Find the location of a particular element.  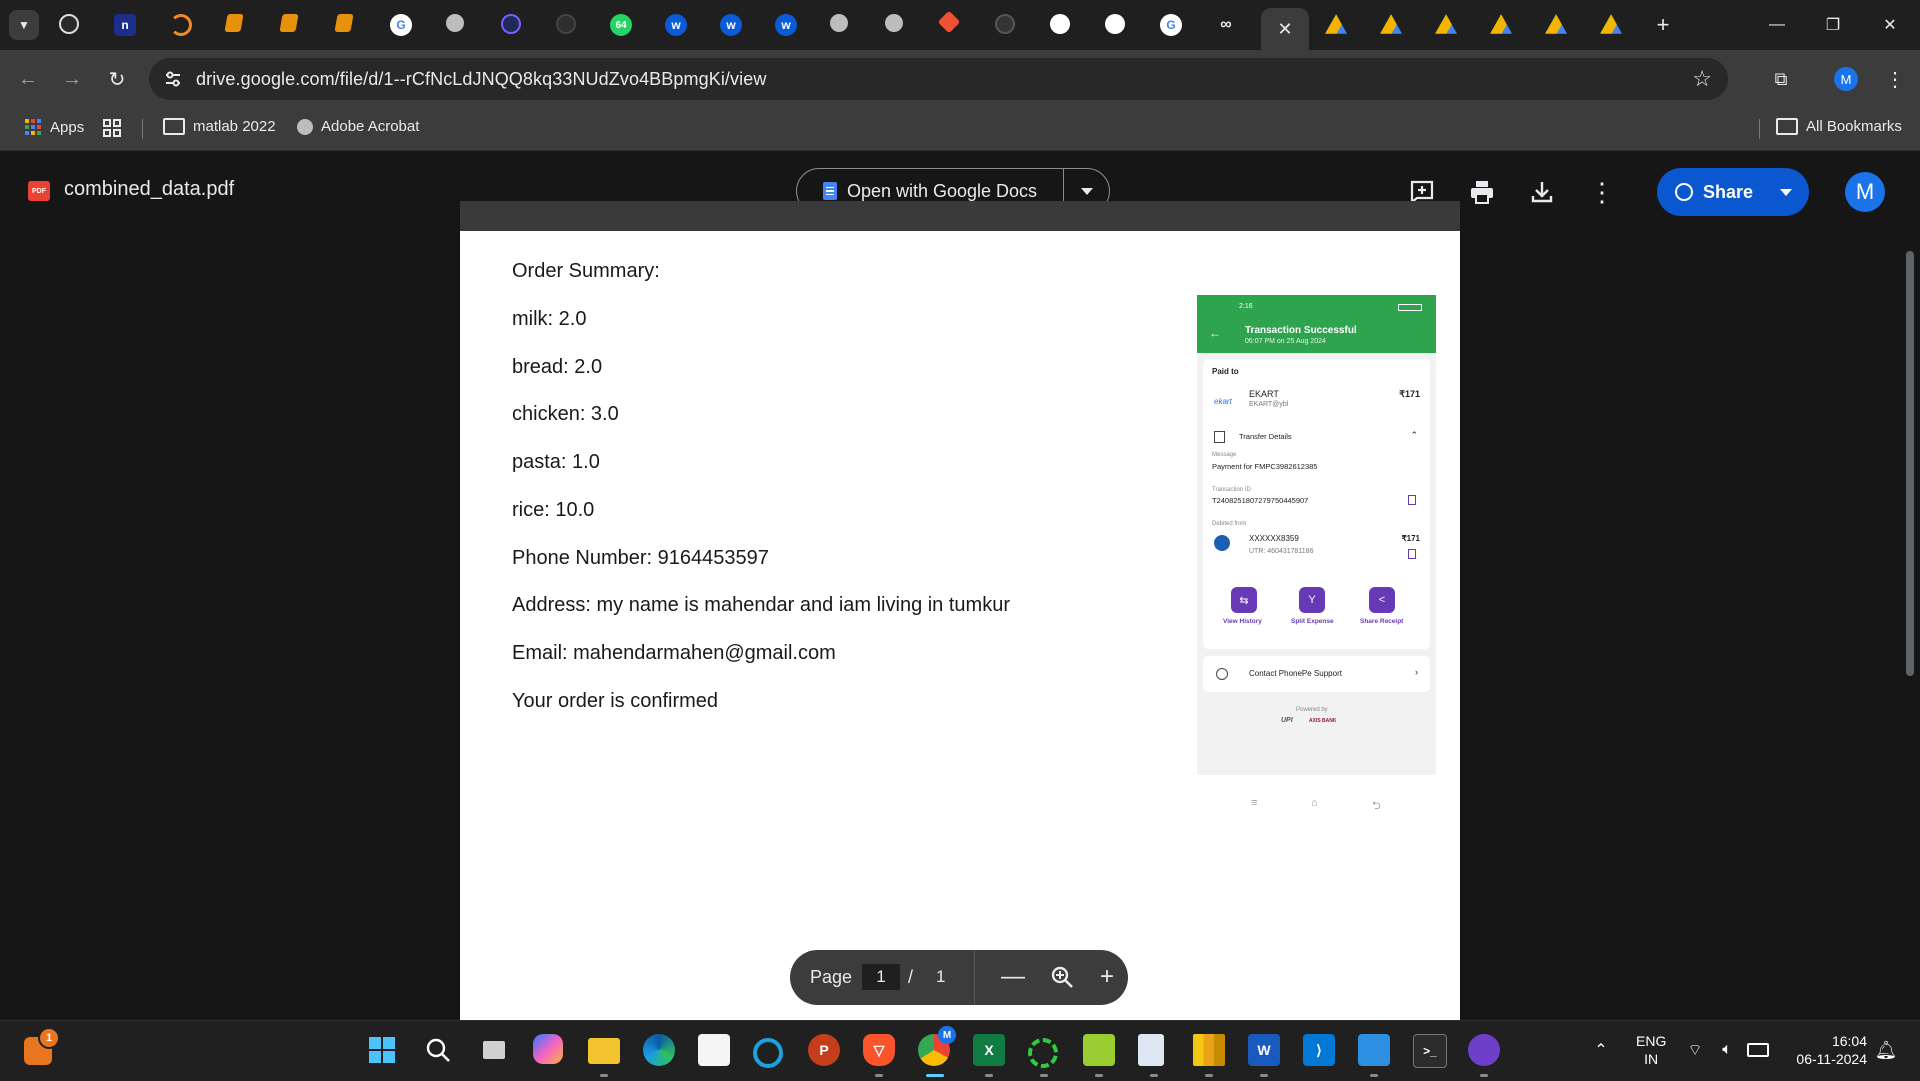

show-hidden-icons: ⌃ is located at coordinates (1601, 1050).